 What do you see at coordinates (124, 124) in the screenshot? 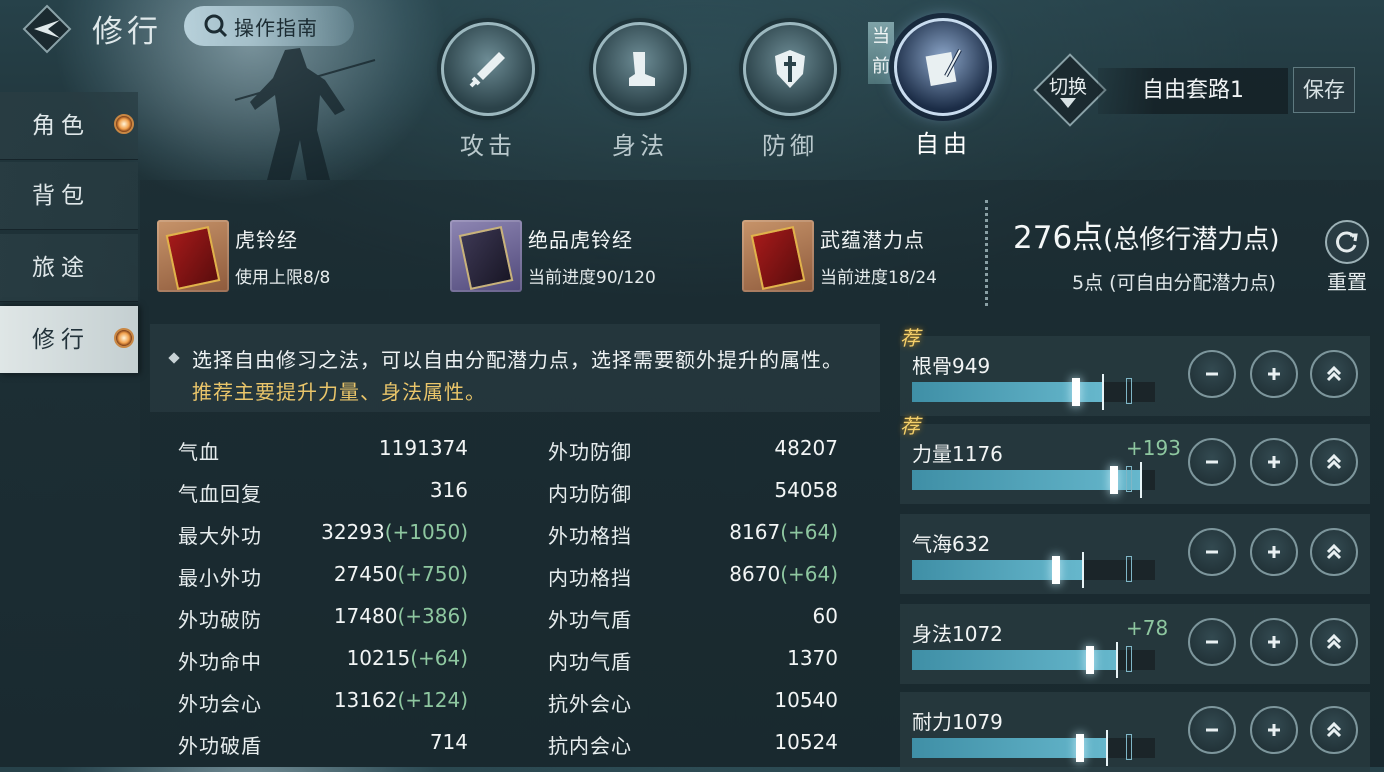
I see `notification-dot-icon` at bounding box center [124, 124].